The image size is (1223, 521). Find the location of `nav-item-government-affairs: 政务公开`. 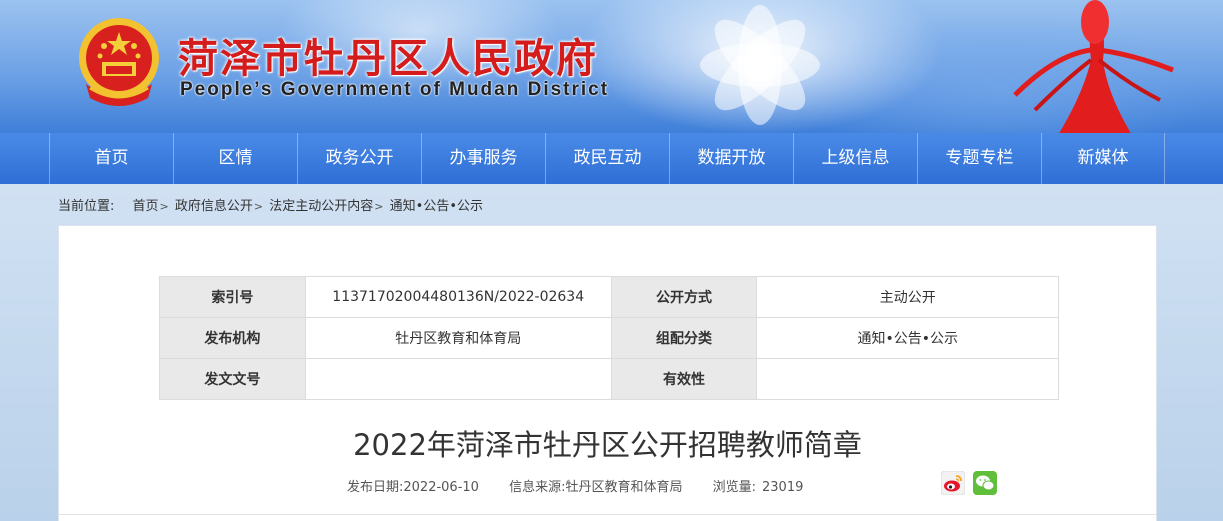

nav-item-government-affairs: 政务公开 is located at coordinates (359, 158).